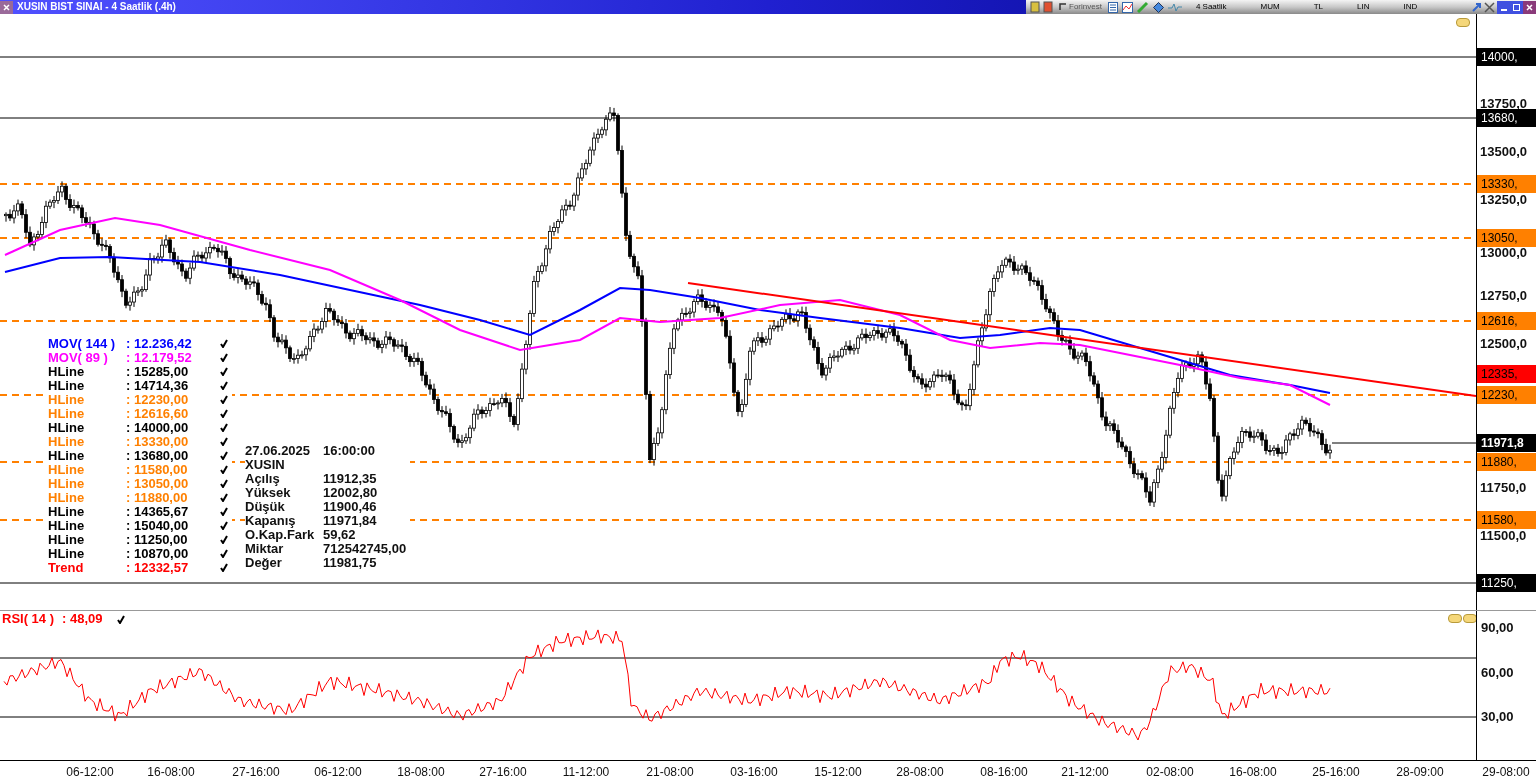 The image size is (1536, 782). I want to click on brand-label: Forinvest, so click(1085, 7).